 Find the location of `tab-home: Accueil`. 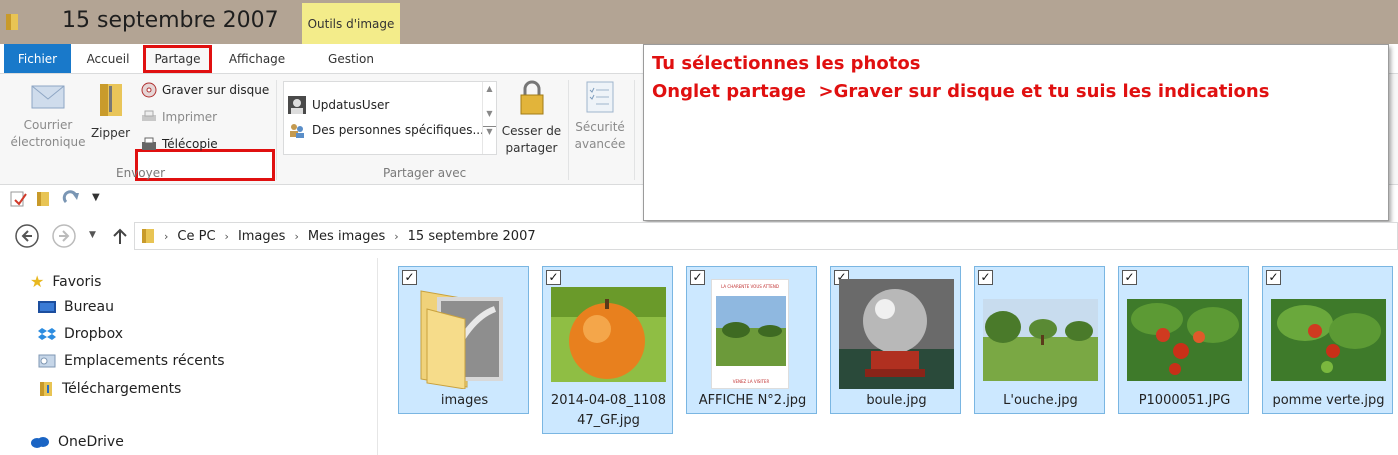

tab-home: Accueil is located at coordinates (108, 58).